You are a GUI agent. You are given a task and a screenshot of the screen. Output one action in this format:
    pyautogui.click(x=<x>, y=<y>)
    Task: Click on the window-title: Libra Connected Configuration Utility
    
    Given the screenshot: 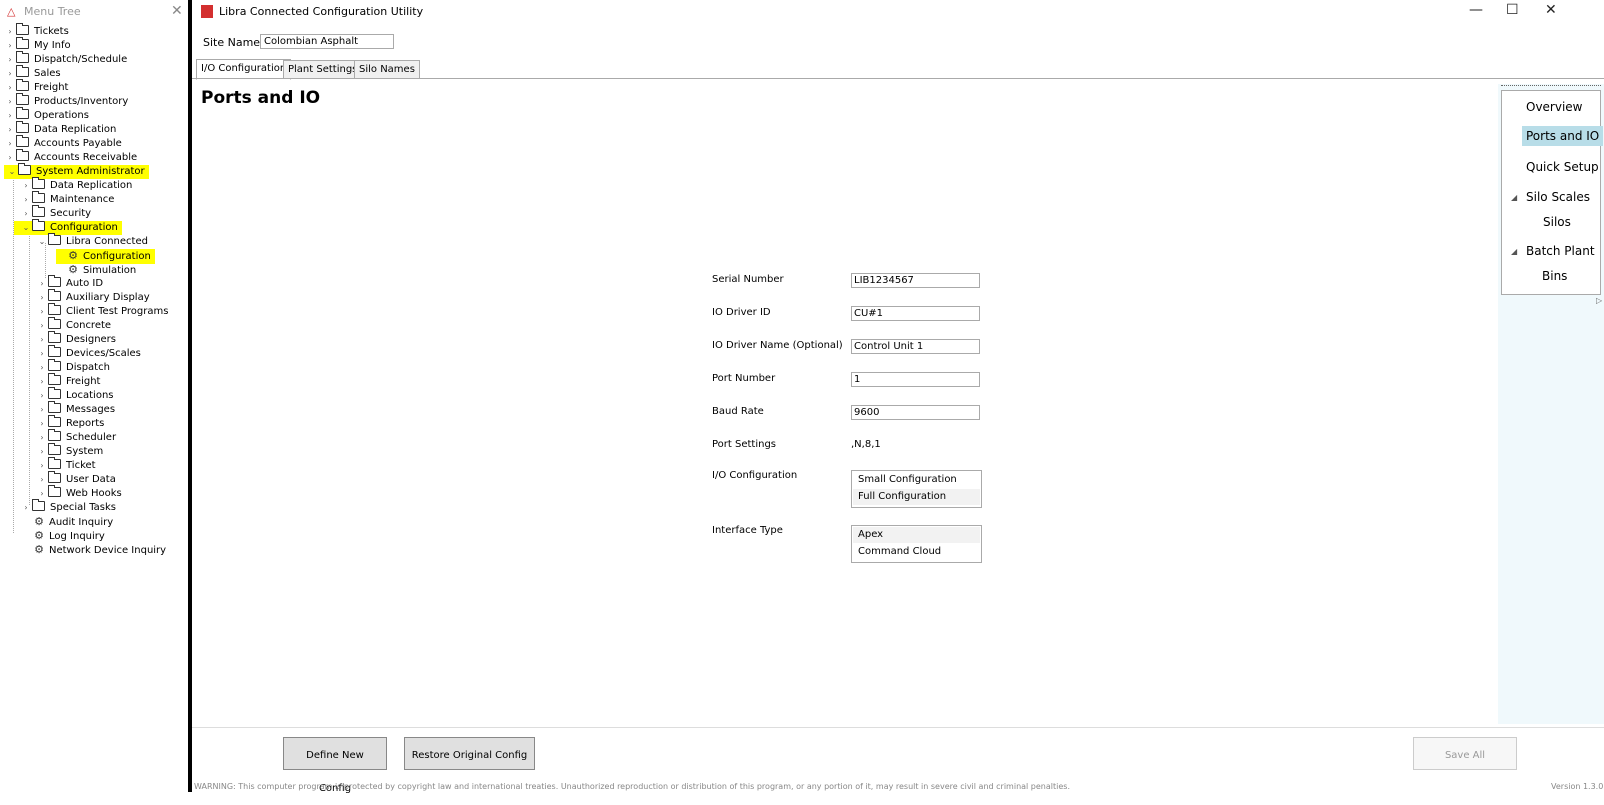 What is the action you would take?
    pyautogui.click(x=321, y=11)
    